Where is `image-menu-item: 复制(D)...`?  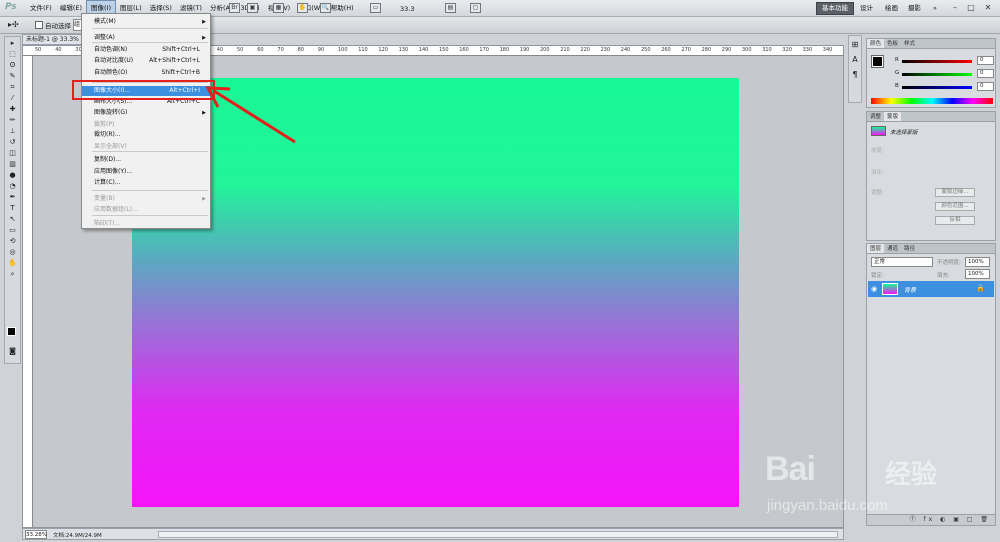 image-menu-item: 复制(D)... is located at coordinates (146, 160).